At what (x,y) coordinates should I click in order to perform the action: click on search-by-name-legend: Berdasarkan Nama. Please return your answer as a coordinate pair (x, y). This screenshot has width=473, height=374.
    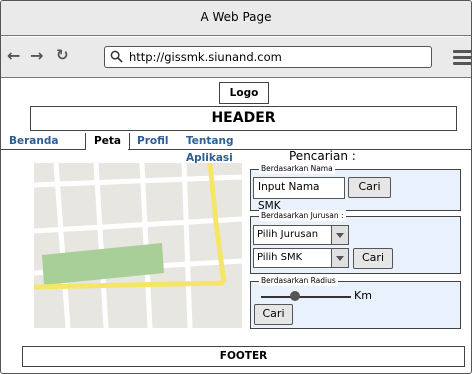
    Looking at the image, I should click on (297, 168).